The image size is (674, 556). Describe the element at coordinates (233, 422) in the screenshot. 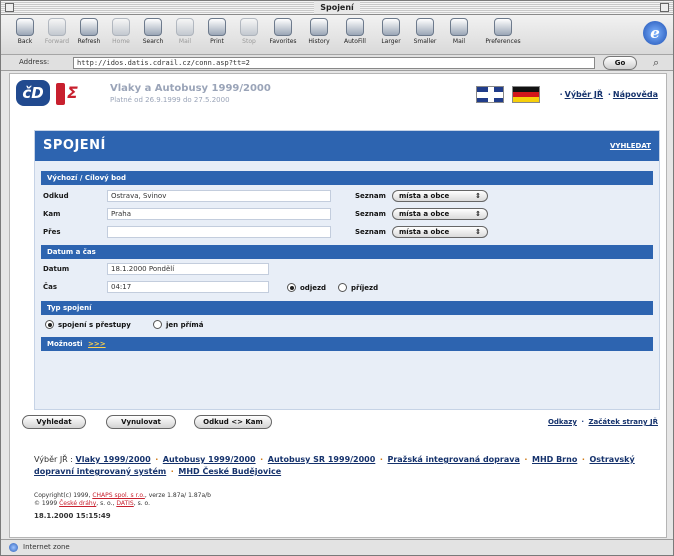

I see `swap-button: Odkud <> Kam` at that location.